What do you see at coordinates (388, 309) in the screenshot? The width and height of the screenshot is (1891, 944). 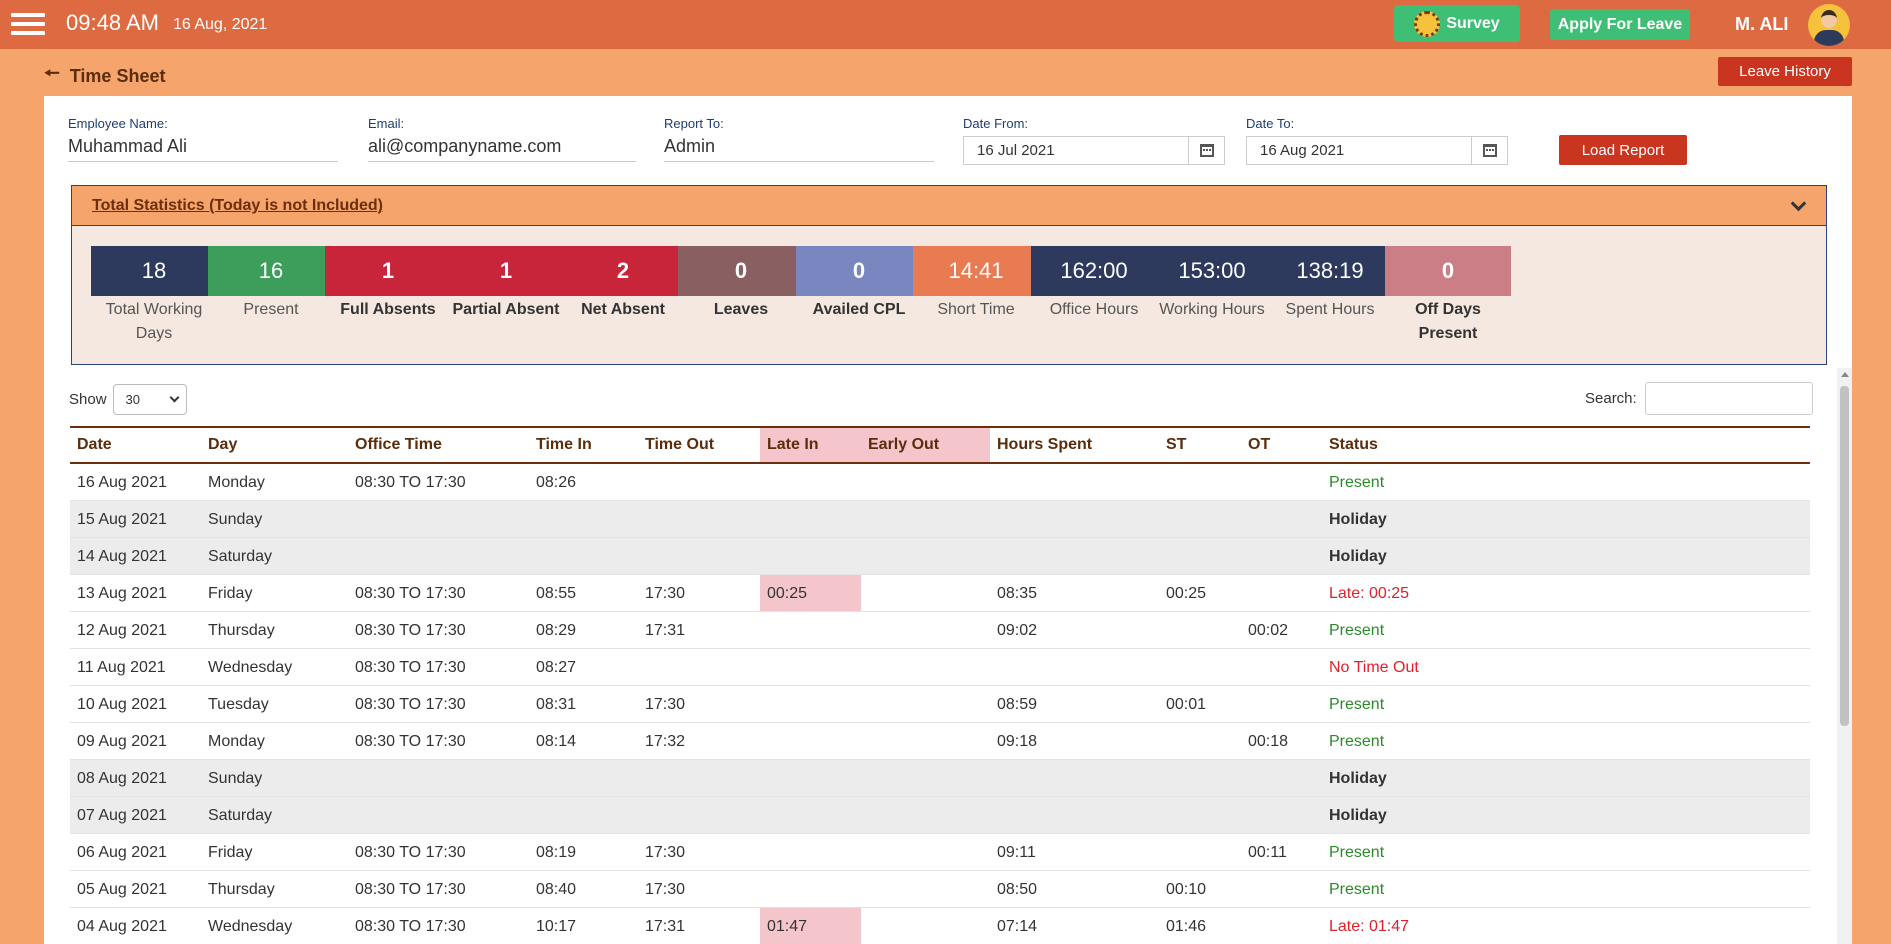 I see `stat-label: Full Absents` at bounding box center [388, 309].